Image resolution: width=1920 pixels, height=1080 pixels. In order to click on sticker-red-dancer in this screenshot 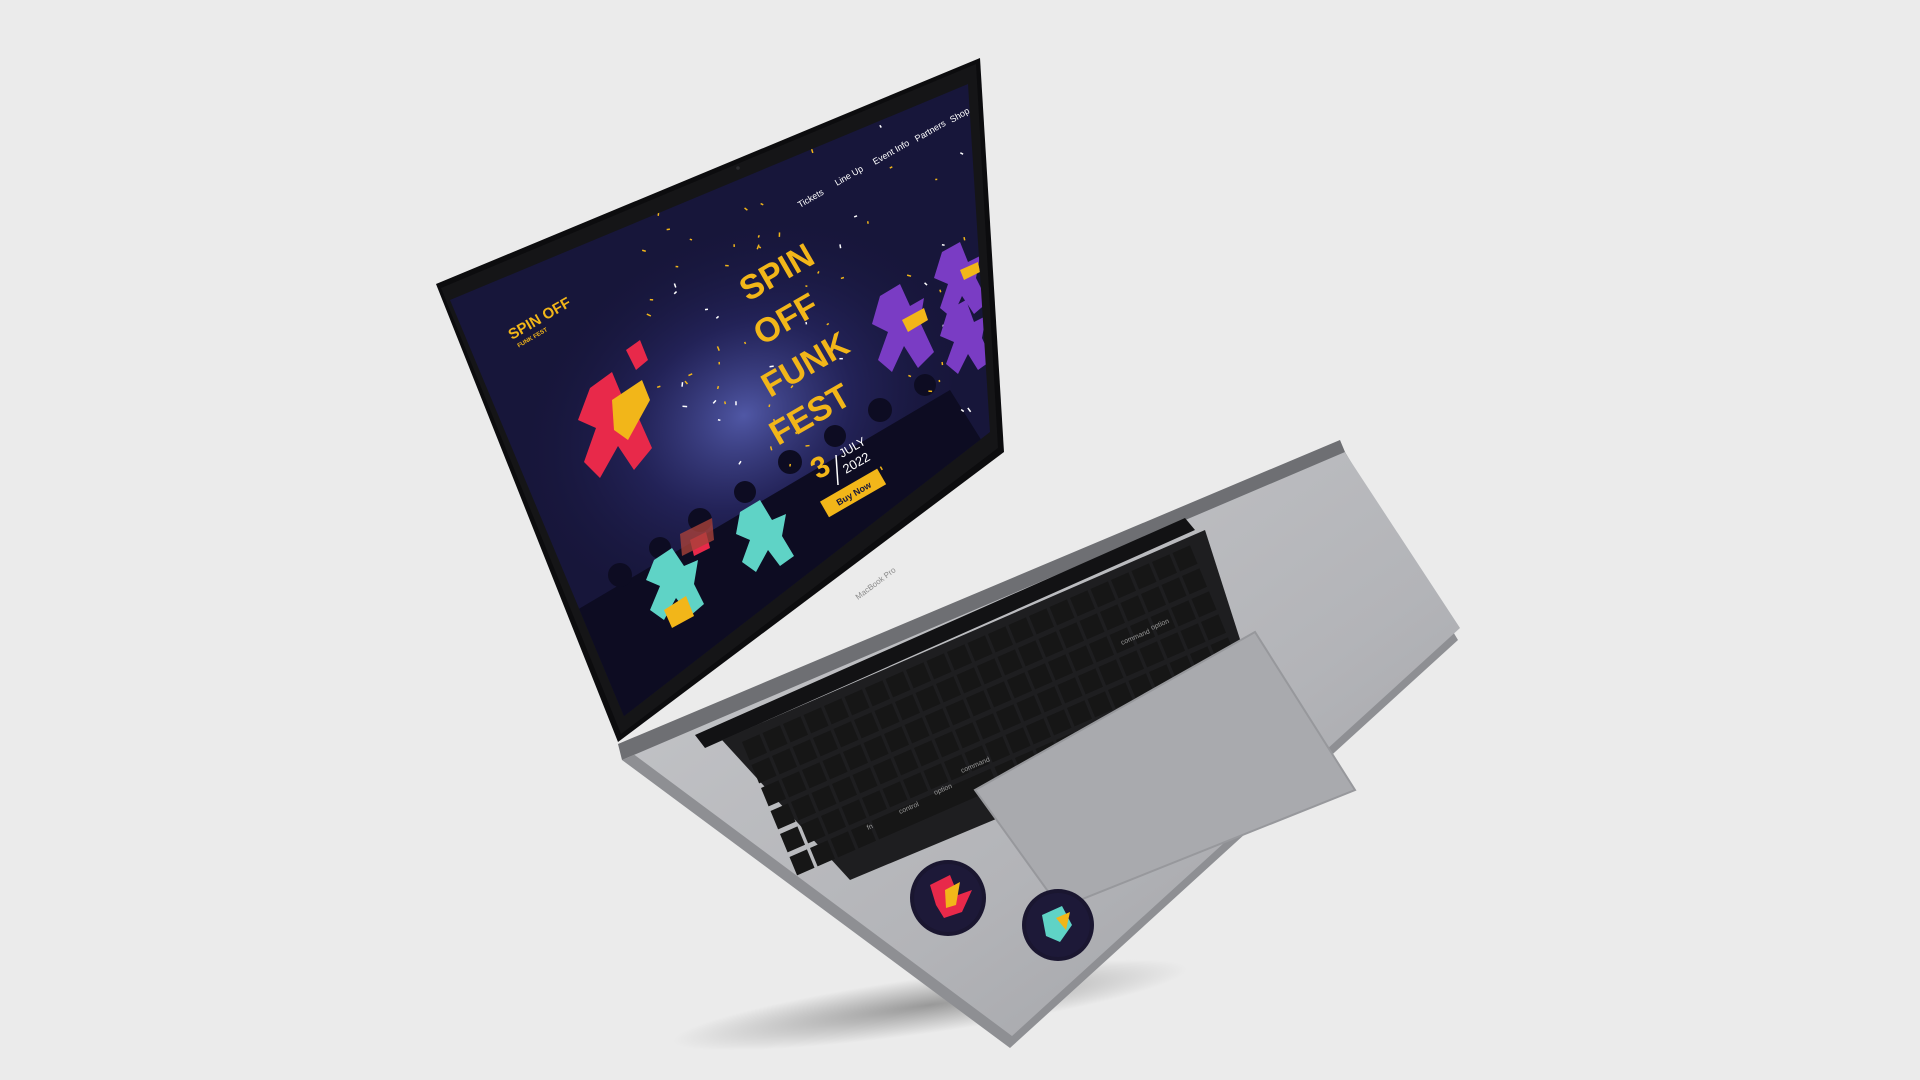, I will do `click(948, 898)`.